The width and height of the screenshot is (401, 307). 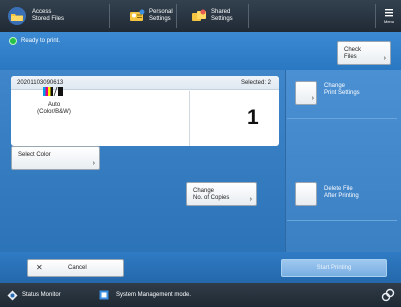 What do you see at coordinates (211, 194) in the screenshot?
I see `change-copies-label: Change No. of Copies` at bounding box center [211, 194].